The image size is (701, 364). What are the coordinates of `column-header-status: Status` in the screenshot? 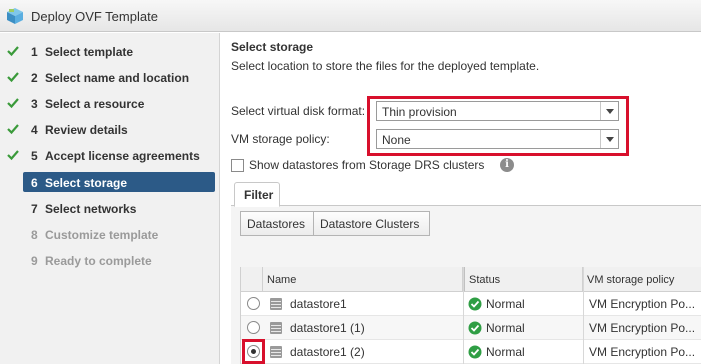 It's located at (523, 279).